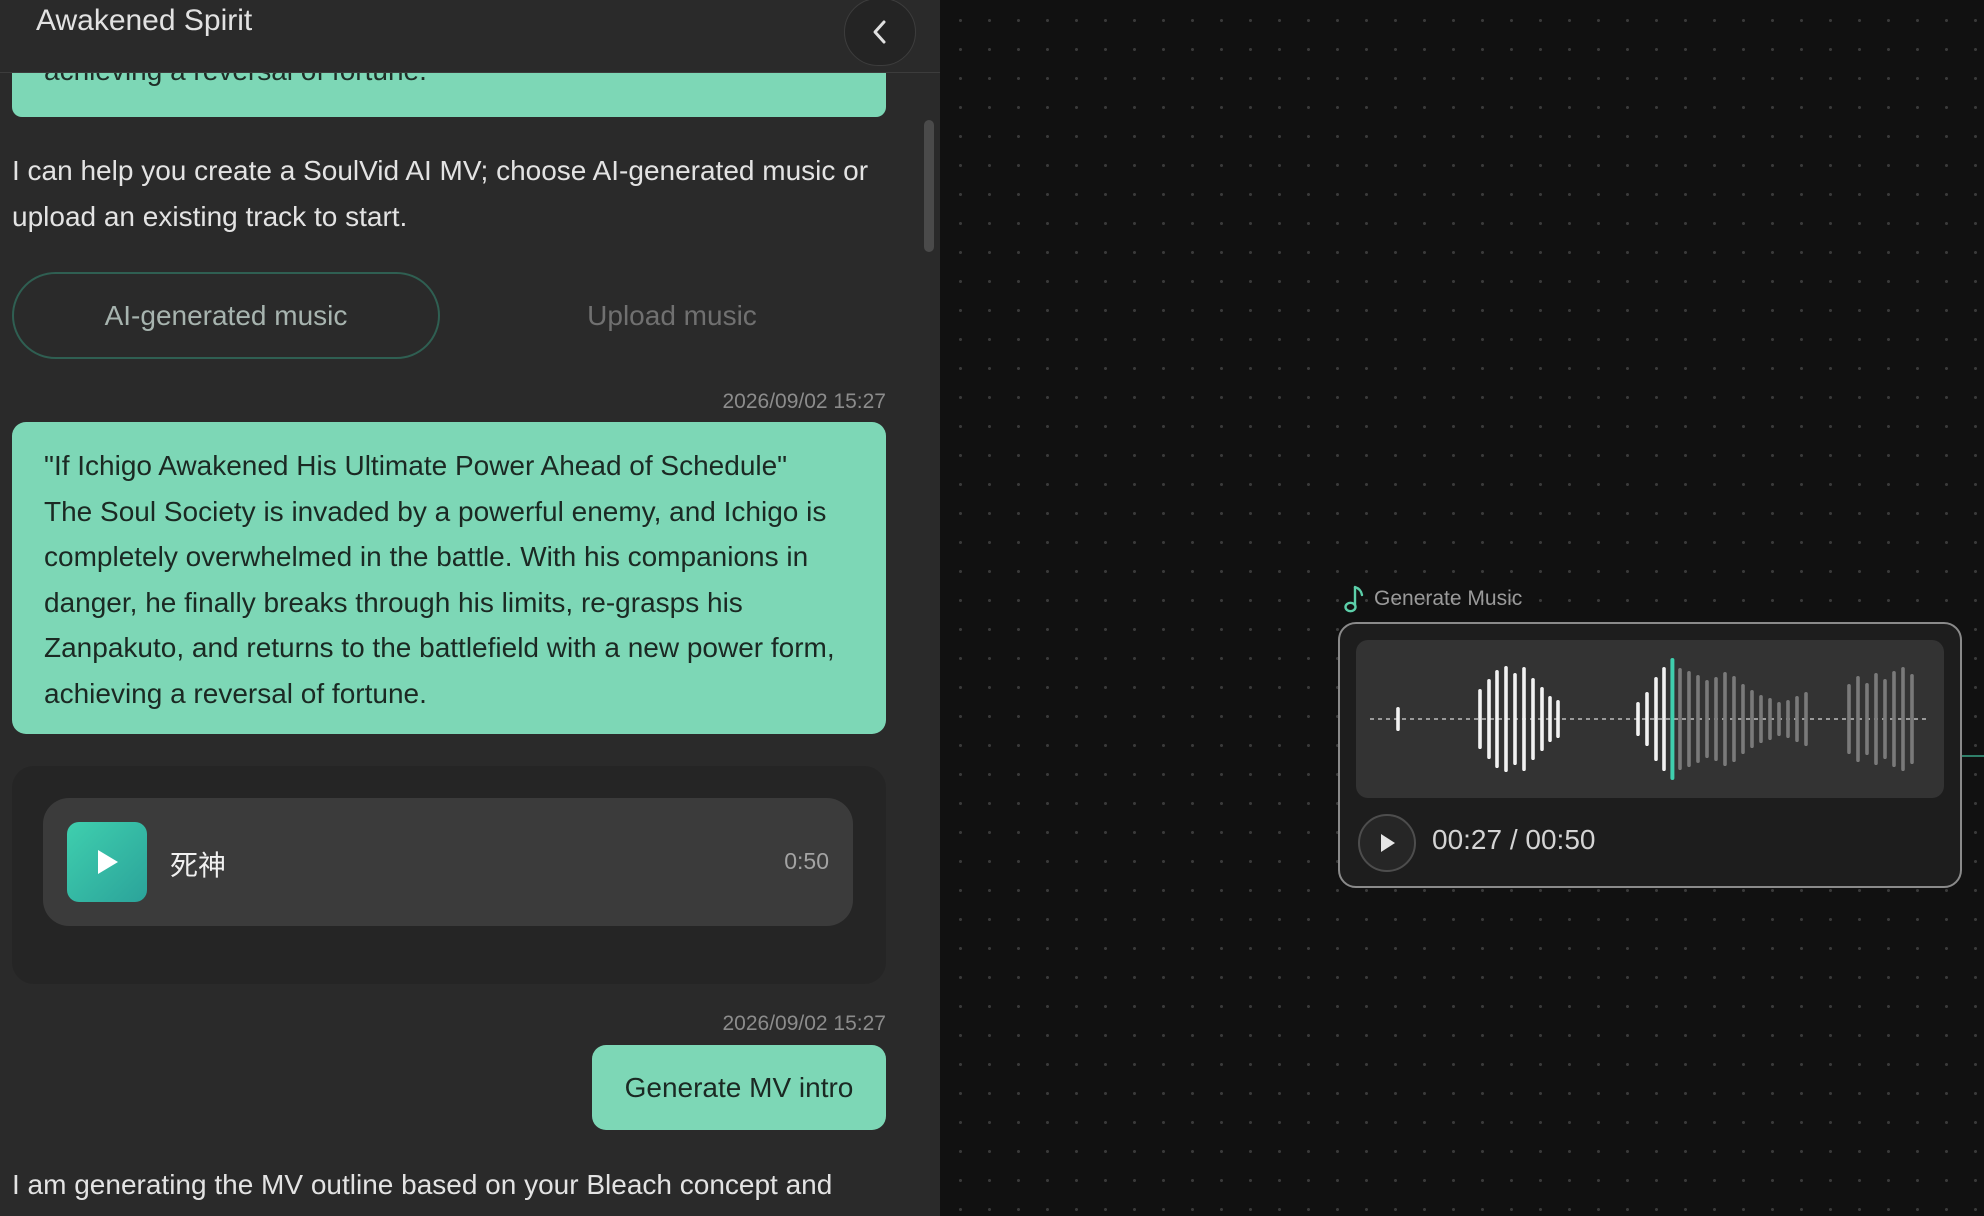 This screenshot has width=1984, height=1216. I want to click on music-result-card: 死神 0:50, so click(449, 875).